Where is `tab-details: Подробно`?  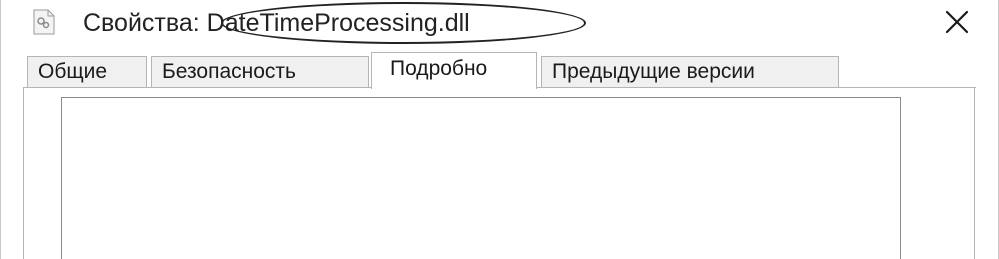 tab-details: Подробно is located at coordinates (454, 70).